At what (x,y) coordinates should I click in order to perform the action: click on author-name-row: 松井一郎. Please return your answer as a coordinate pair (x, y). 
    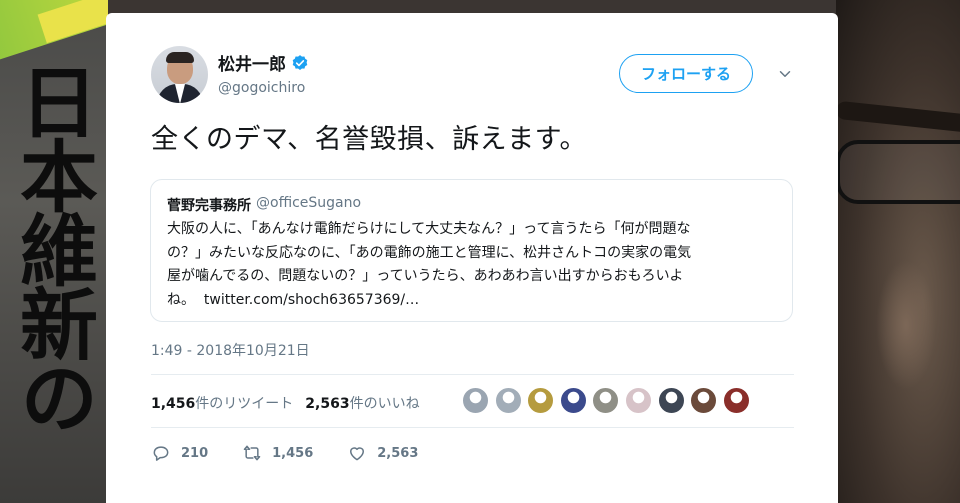
    Looking at the image, I should click on (263, 62).